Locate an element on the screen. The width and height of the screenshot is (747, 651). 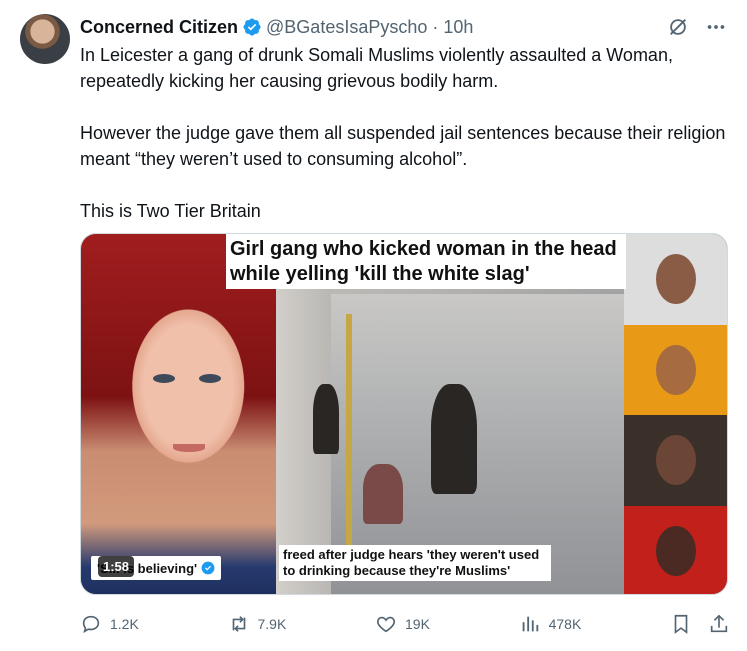
handle: @BGatesIsaPyscho is located at coordinates (346, 27).